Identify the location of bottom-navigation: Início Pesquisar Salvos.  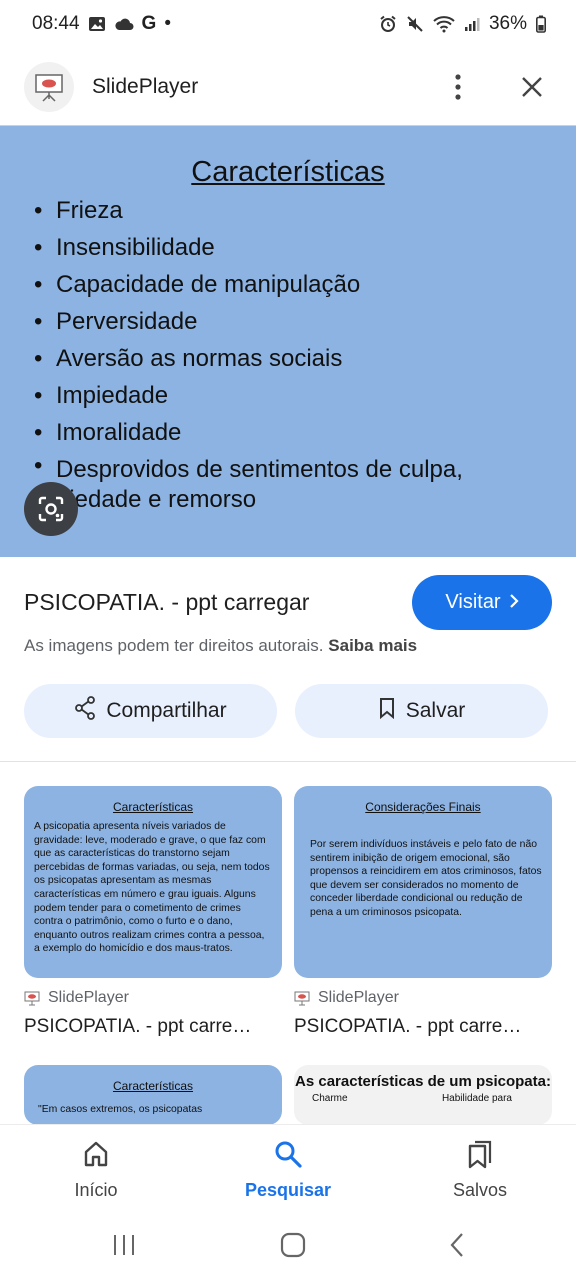
(288, 1169).